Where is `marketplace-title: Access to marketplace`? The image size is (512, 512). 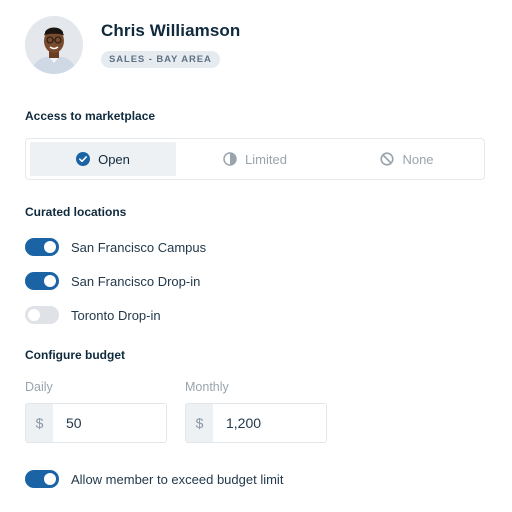 marketplace-title: Access to marketplace is located at coordinates (90, 116).